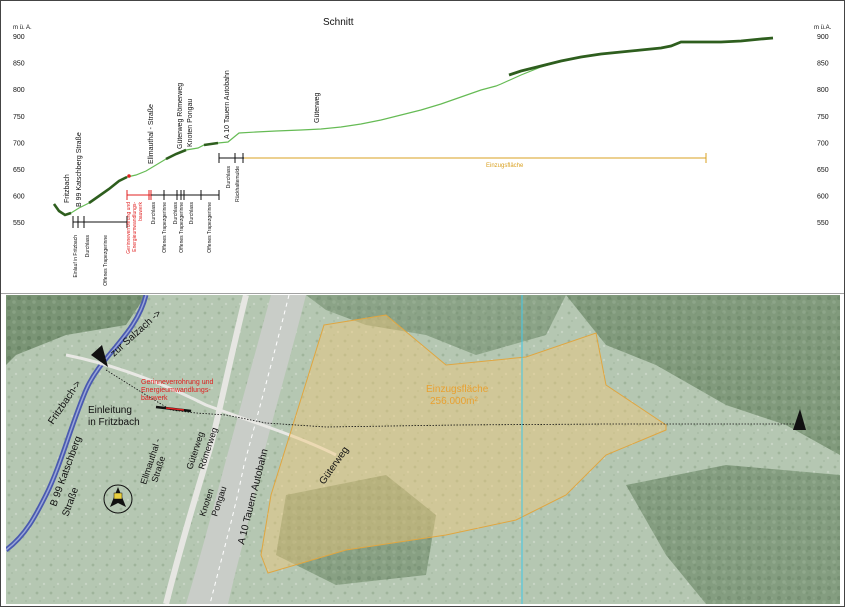 This screenshot has height=607, width=845. Describe the element at coordinates (76, 256) in the screenshot. I see `label-einlauf: Einlauf in Fritzbach` at that location.